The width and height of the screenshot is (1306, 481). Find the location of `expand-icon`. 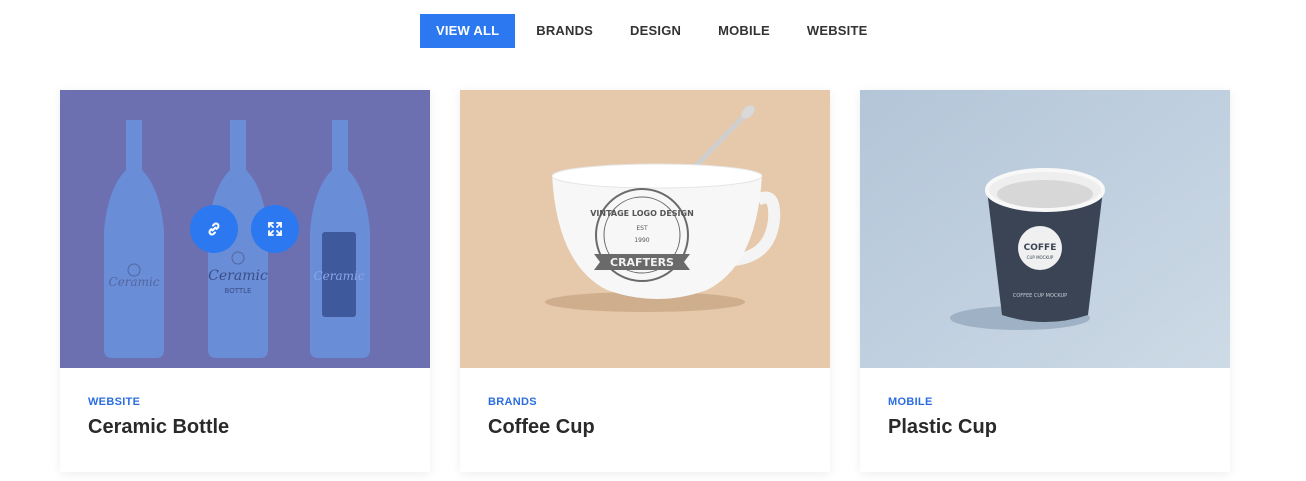

expand-icon is located at coordinates (275, 229).